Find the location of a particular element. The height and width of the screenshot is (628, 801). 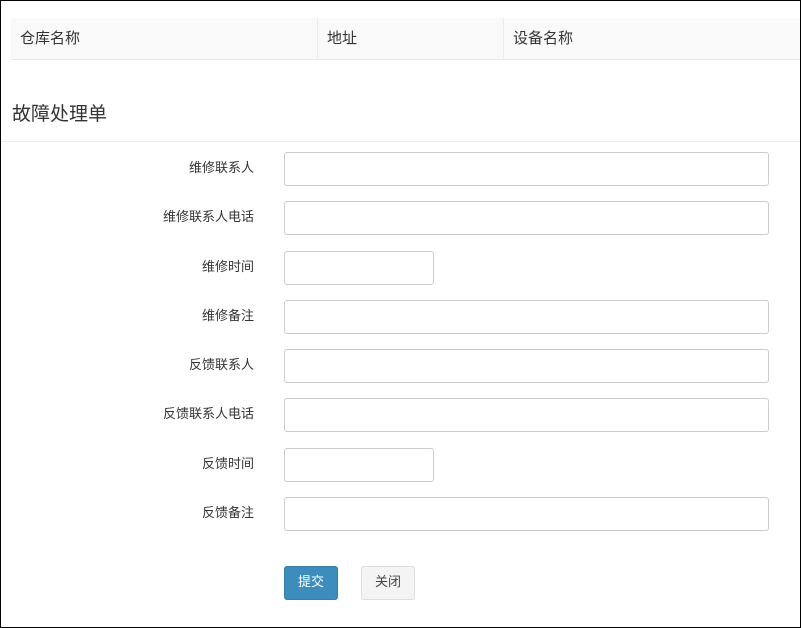

feedback-contact-phone-input is located at coordinates (526, 415).